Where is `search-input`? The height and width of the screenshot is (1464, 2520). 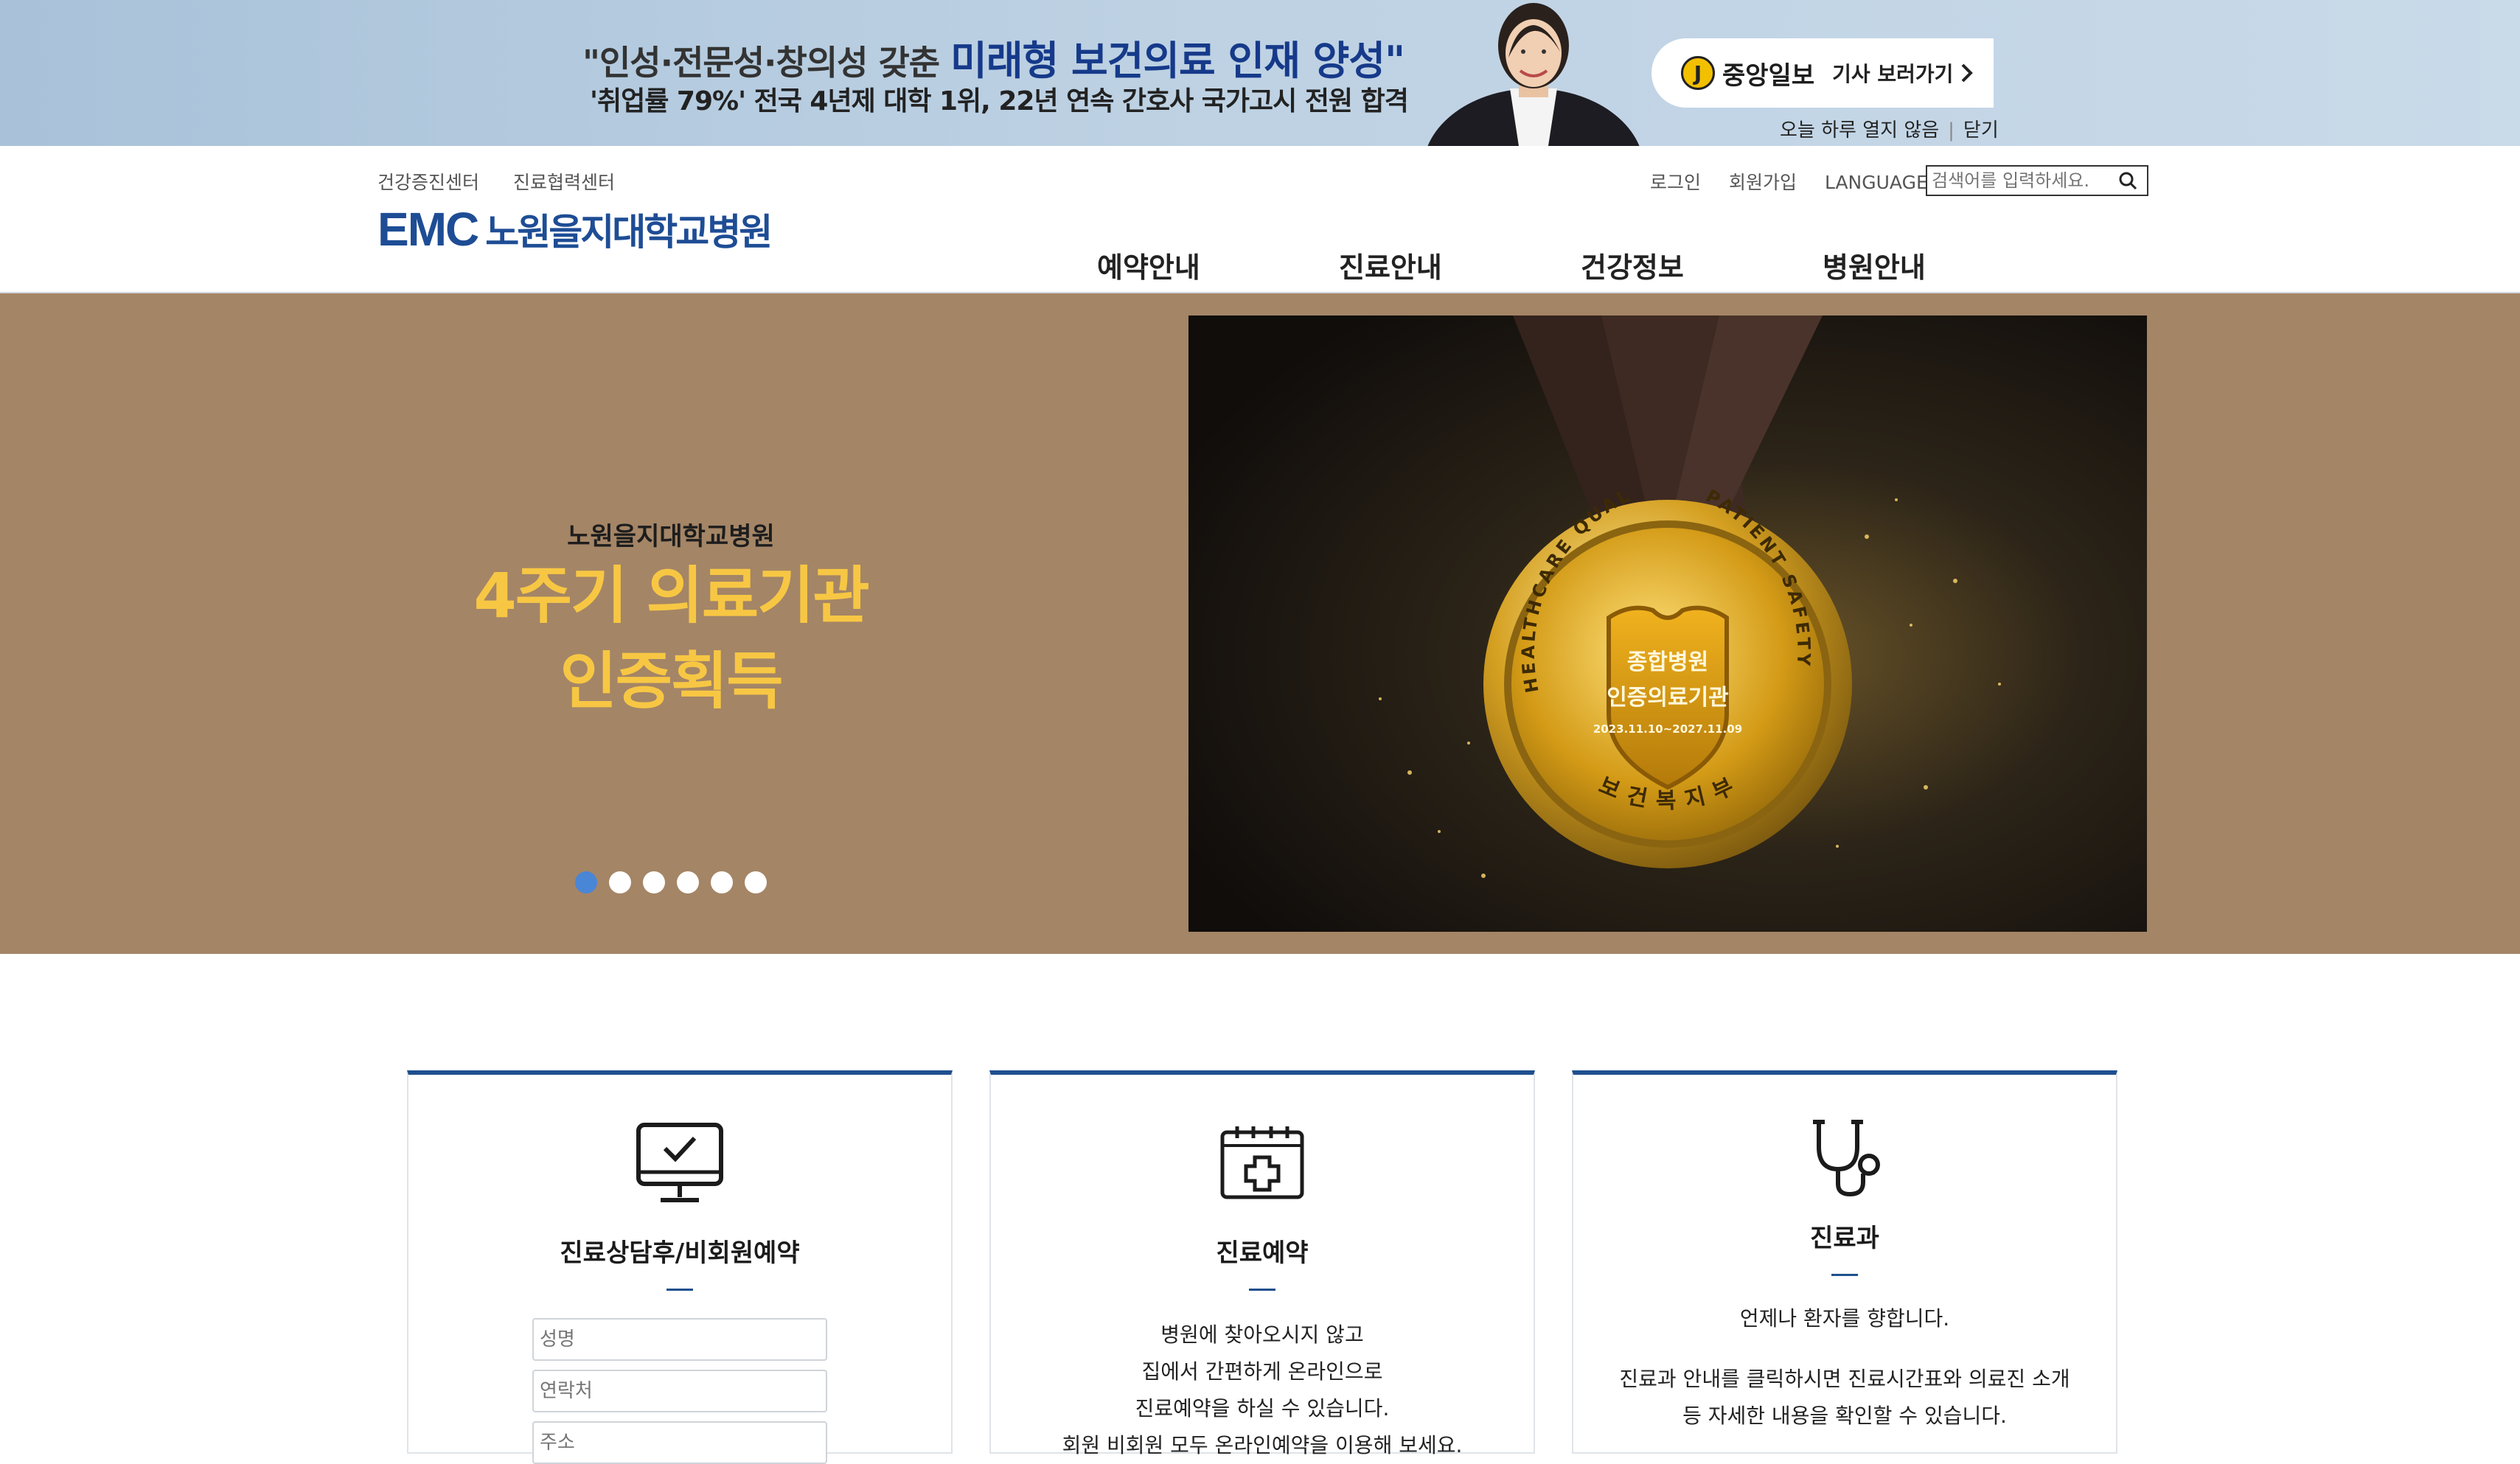
search-input is located at coordinates (2019, 180).